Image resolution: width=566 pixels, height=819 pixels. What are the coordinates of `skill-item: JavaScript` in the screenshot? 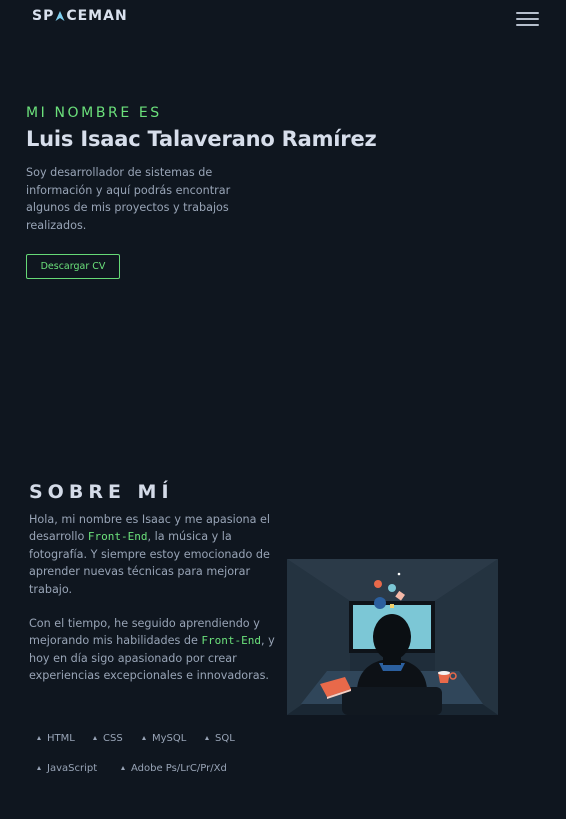 It's located at (67, 768).